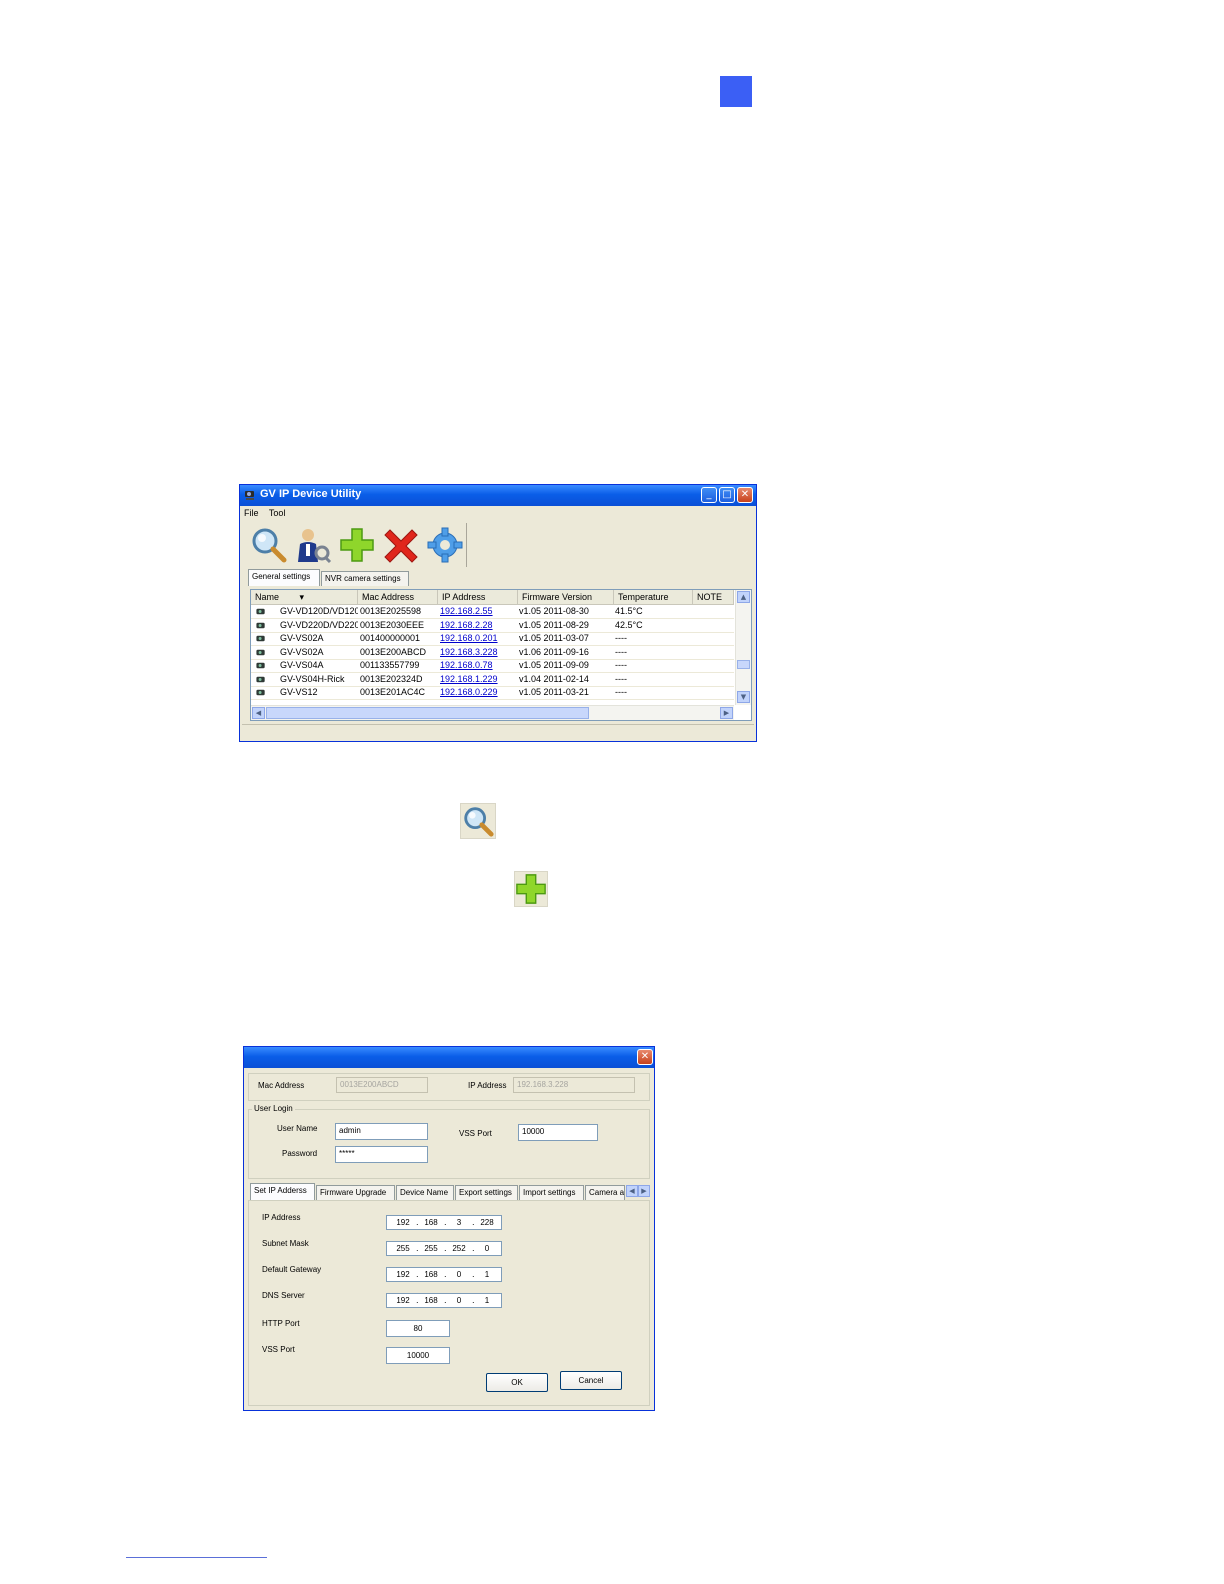 Image resolution: width=1224 pixels, height=1584 pixels. I want to click on cell-mac: 0013E2025598, so click(391, 611).